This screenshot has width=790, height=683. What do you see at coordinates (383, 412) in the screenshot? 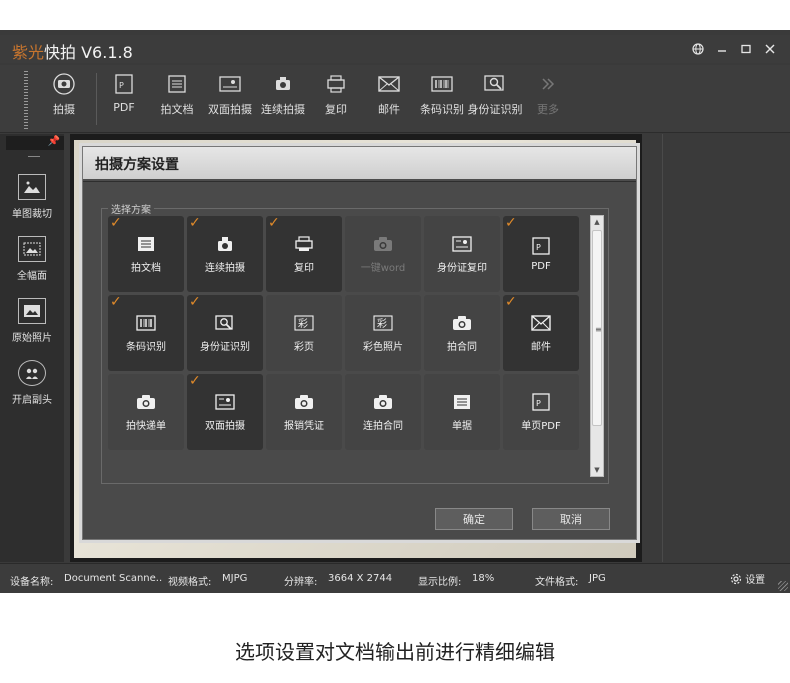
I see `scheme-option: 连拍合同` at bounding box center [383, 412].